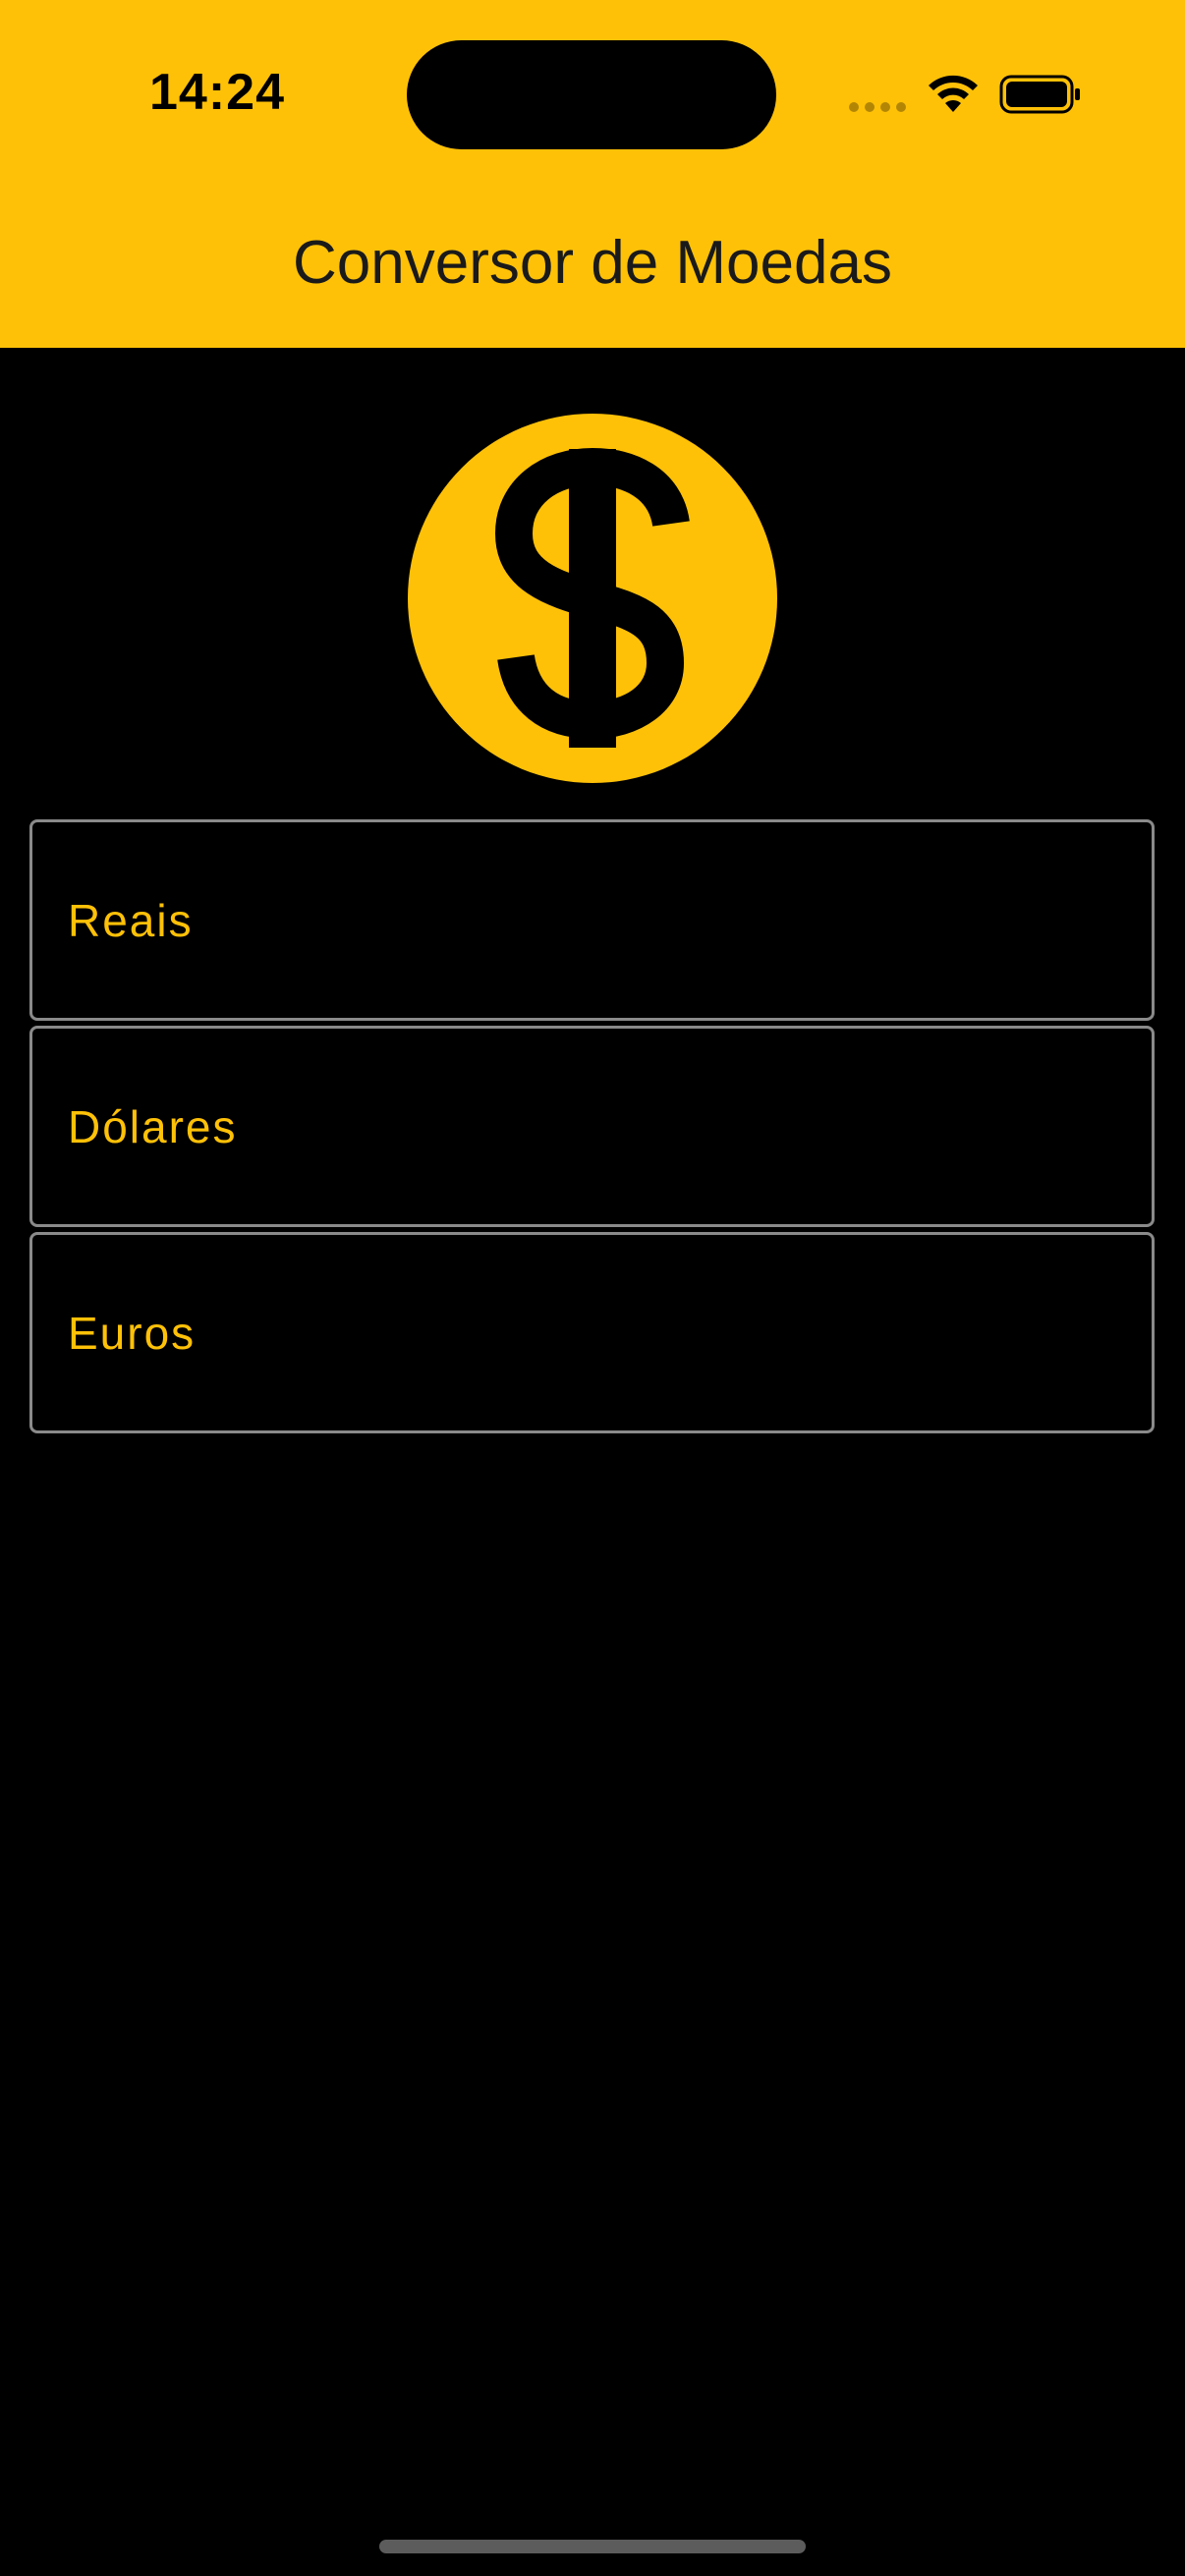 This screenshot has height=2576, width=1185. What do you see at coordinates (153, 1126) in the screenshot?
I see `dolares-label: Dólares` at bounding box center [153, 1126].